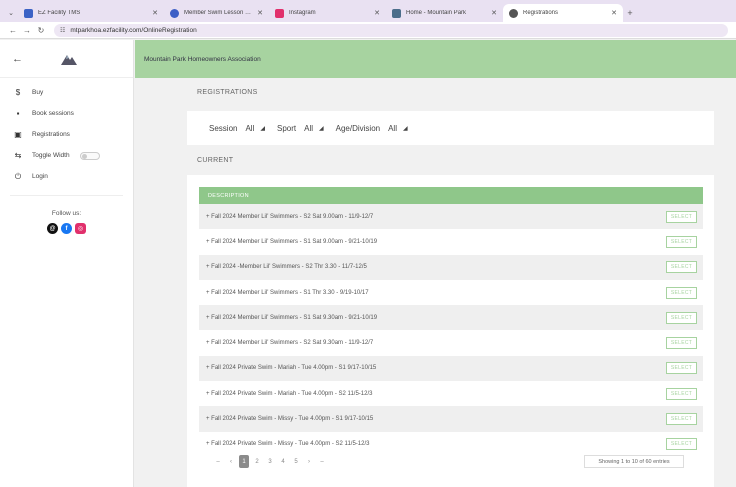 The image size is (736, 487). I want to click on sidebar-item-registrations: ▣ Registrations, so click(66, 134).